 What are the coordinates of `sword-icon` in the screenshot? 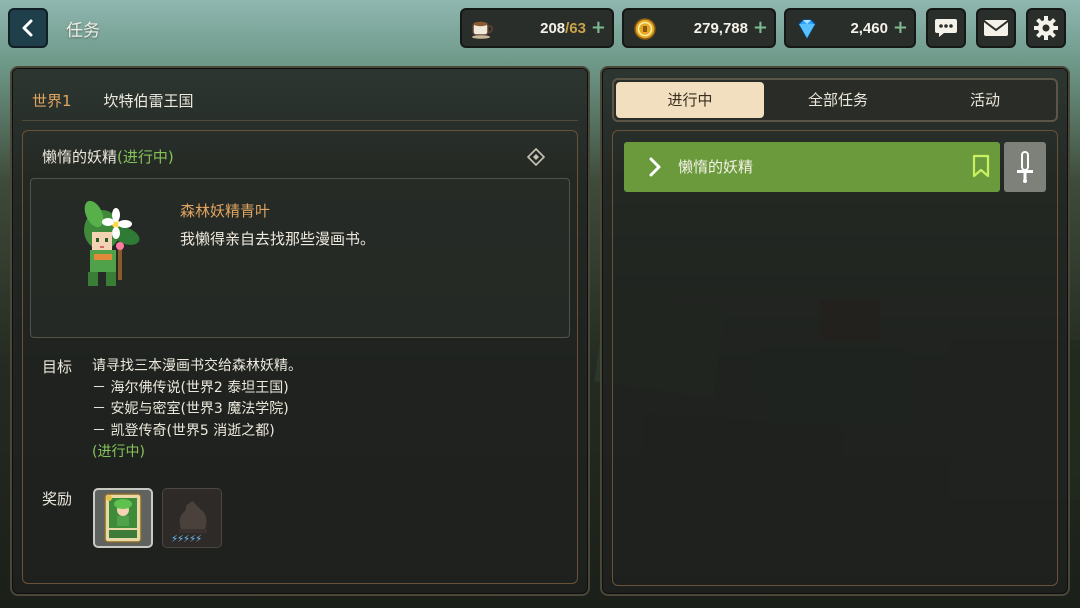 It's located at (1025, 167).